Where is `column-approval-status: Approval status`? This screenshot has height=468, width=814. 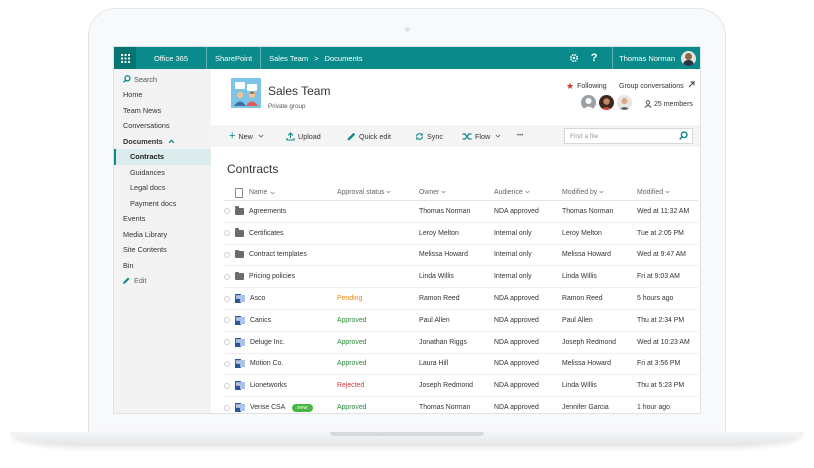
column-approval-status: Approval status is located at coordinates (378, 192).